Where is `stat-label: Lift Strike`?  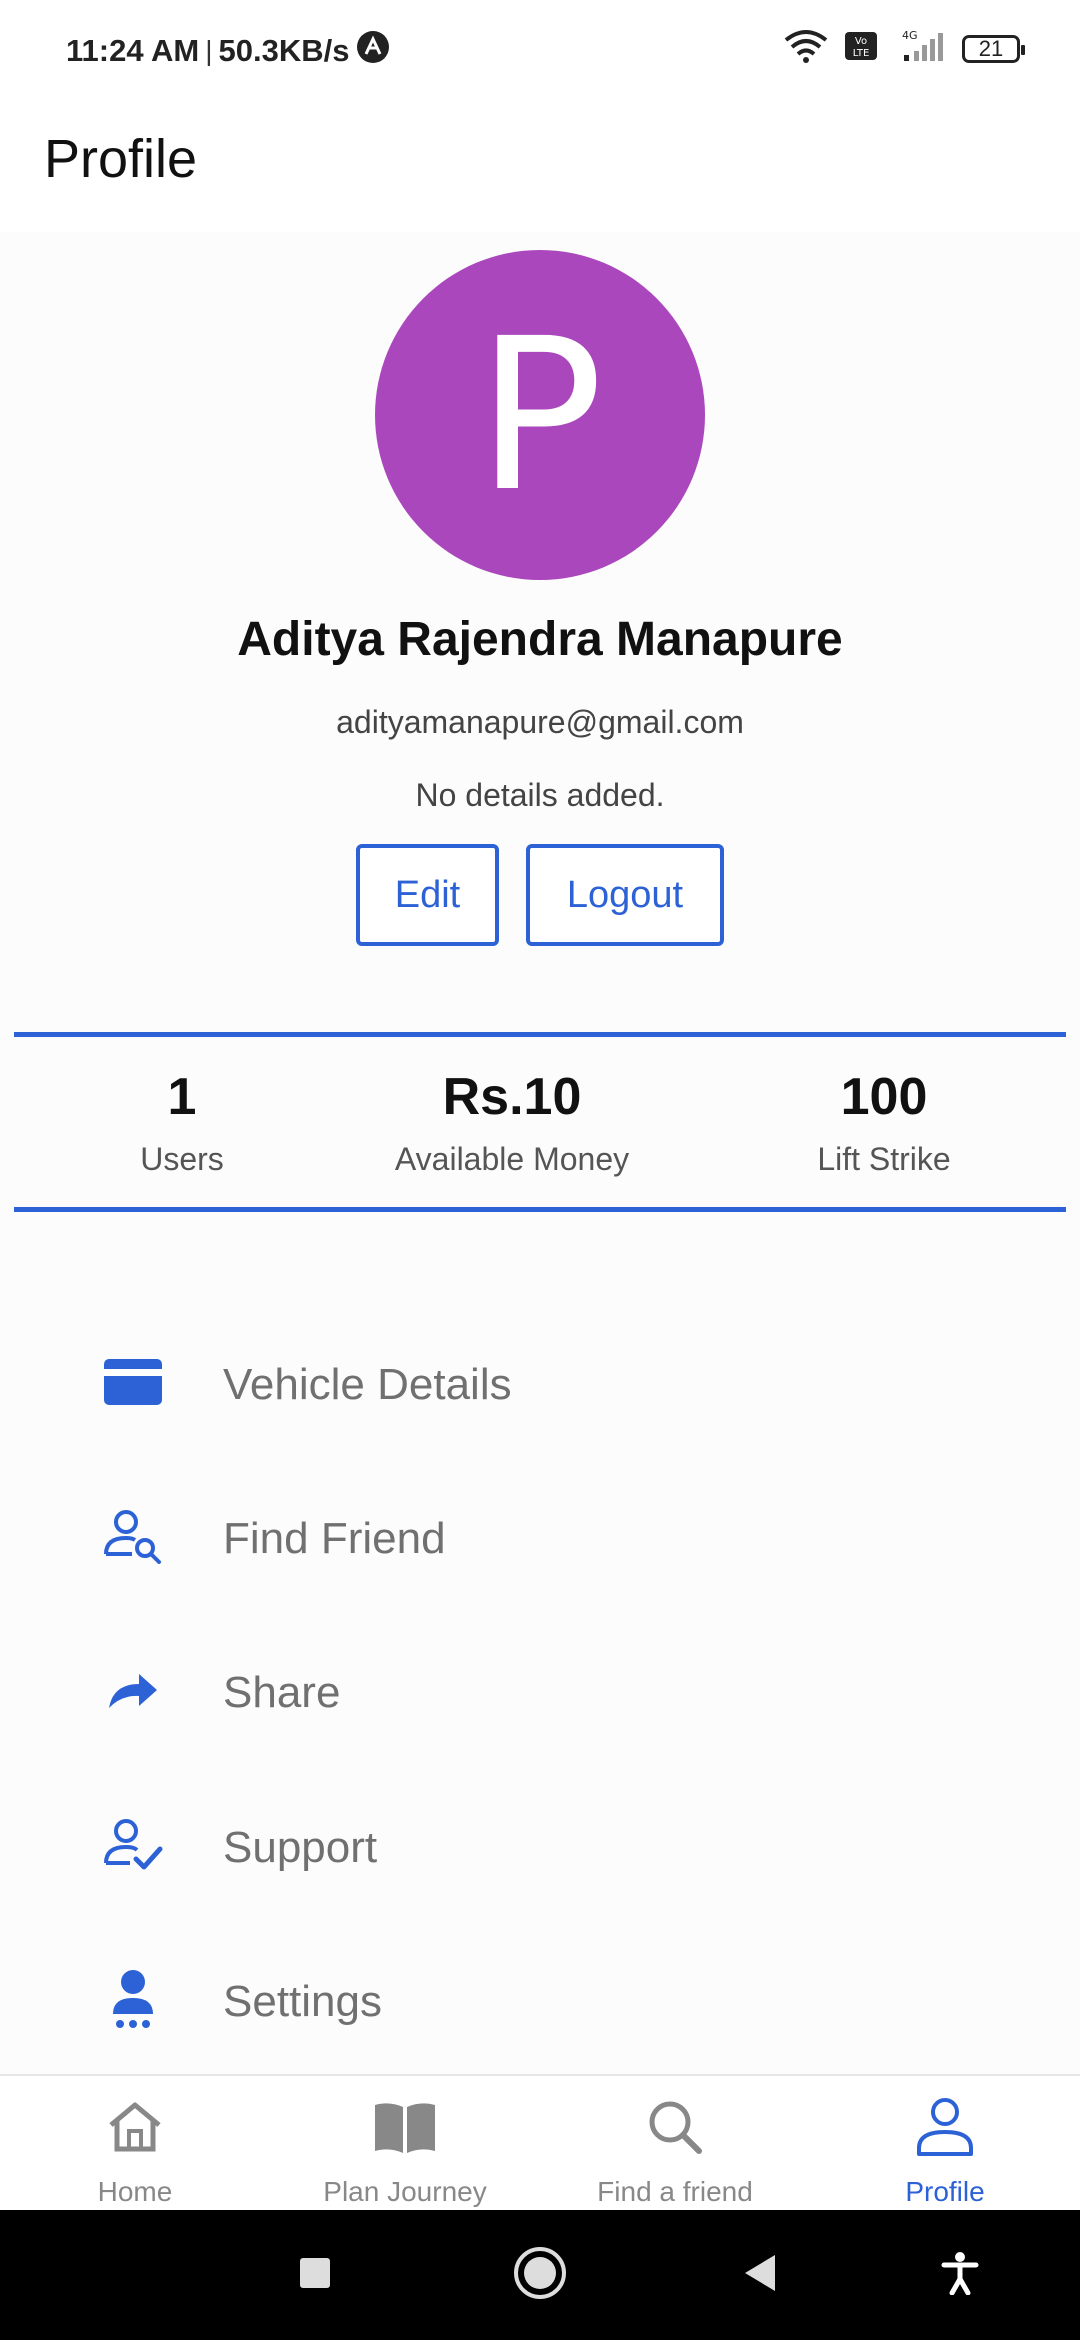
stat-label: Lift Strike is located at coordinates (884, 1159).